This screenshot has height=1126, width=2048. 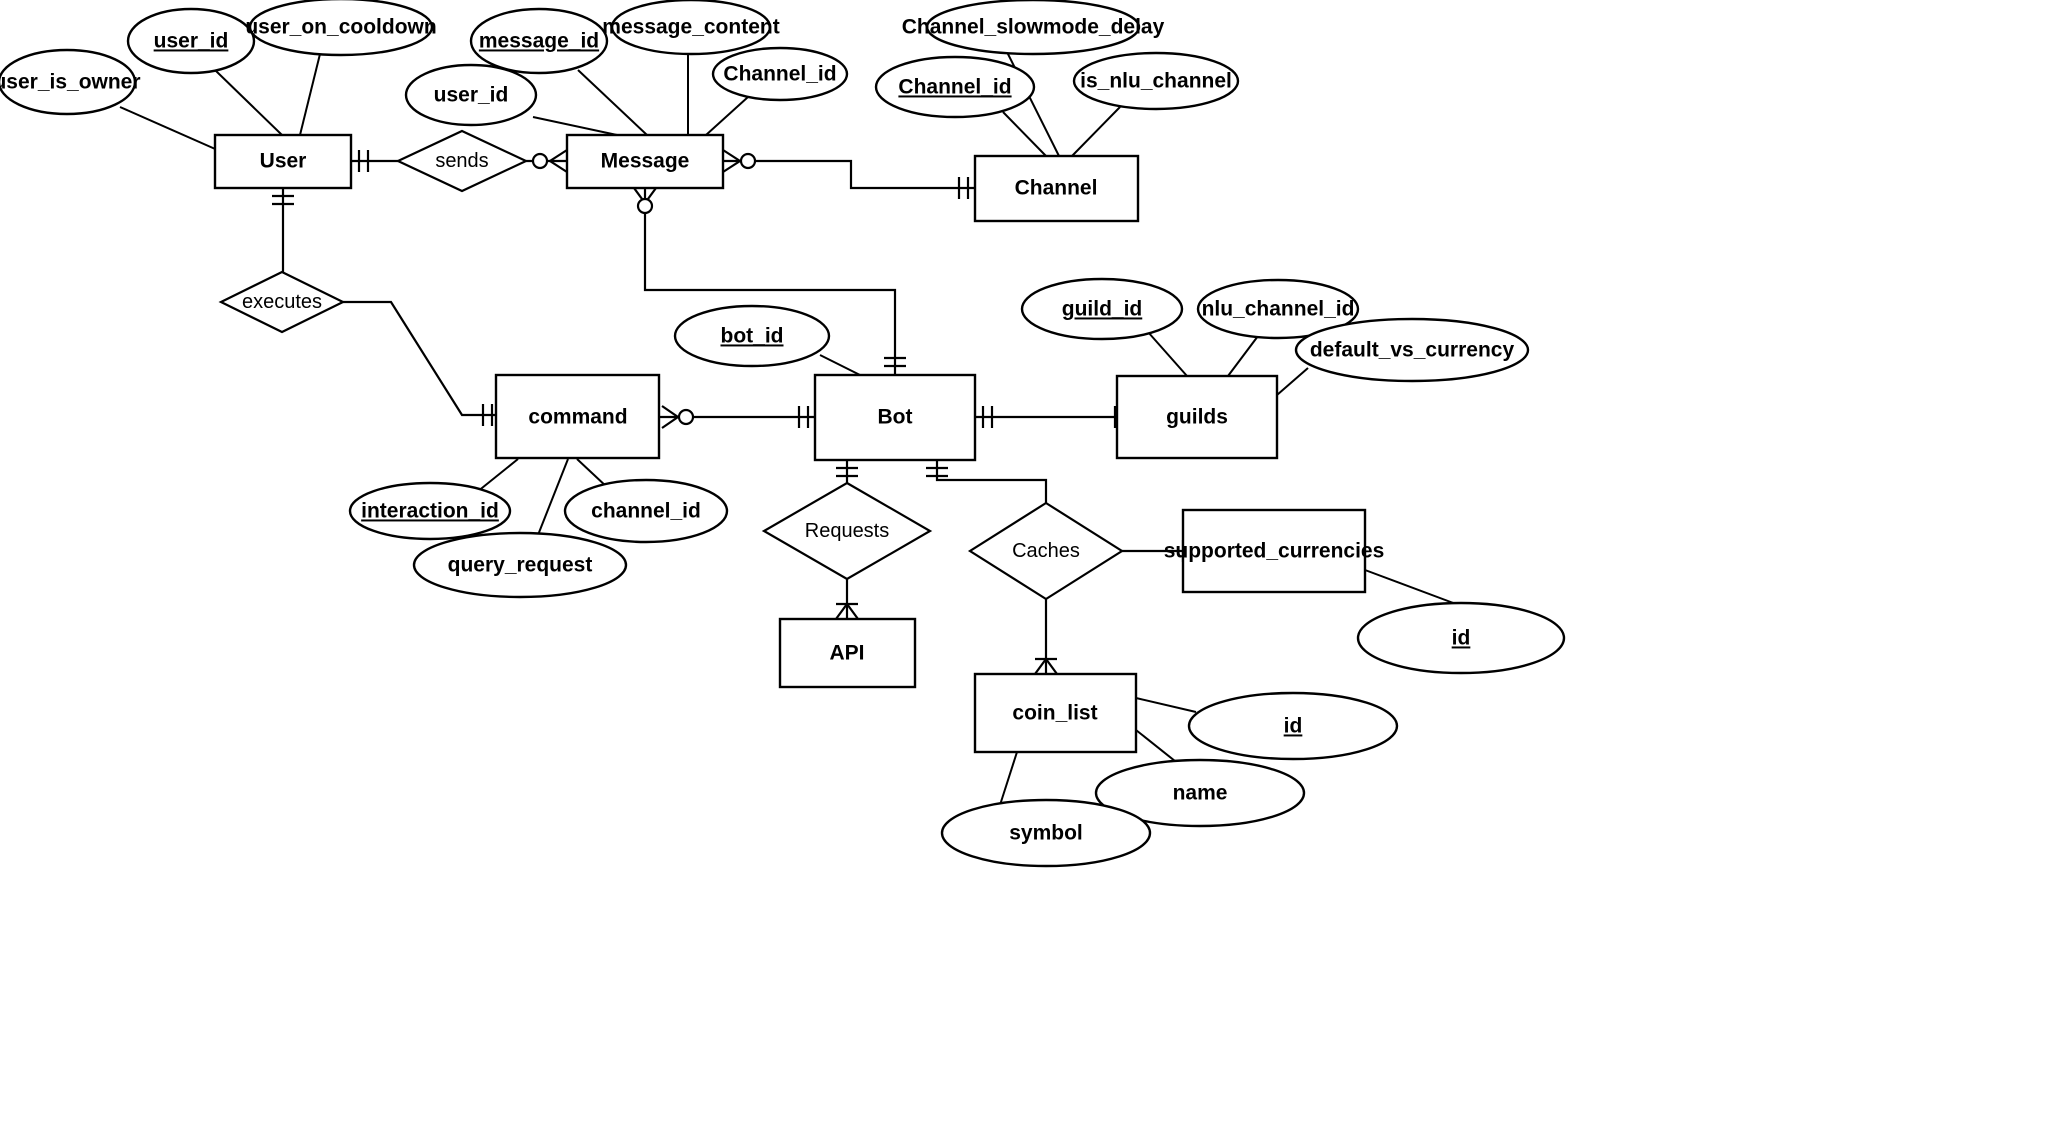 What do you see at coordinates (1008, 778) in the screenshot?
I see `line-coin_symbol` at bounding box center [1008, 778].